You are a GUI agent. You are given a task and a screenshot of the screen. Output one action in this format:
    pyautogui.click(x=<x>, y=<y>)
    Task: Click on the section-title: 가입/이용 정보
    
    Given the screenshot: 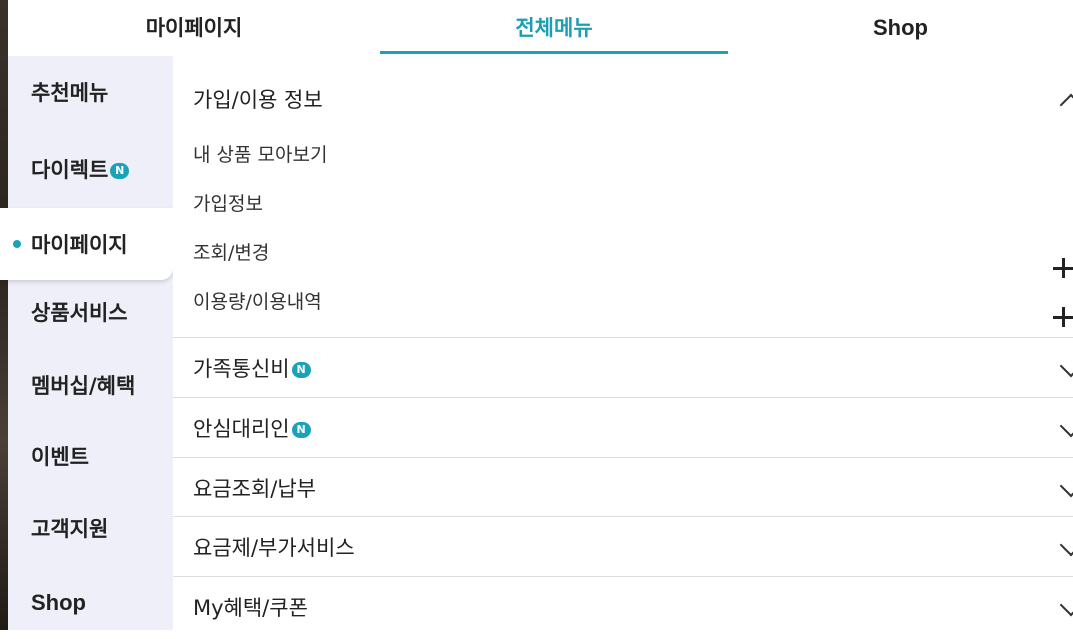 What is the action you would take?
    pyautogui.click(x=258, y=99)
    